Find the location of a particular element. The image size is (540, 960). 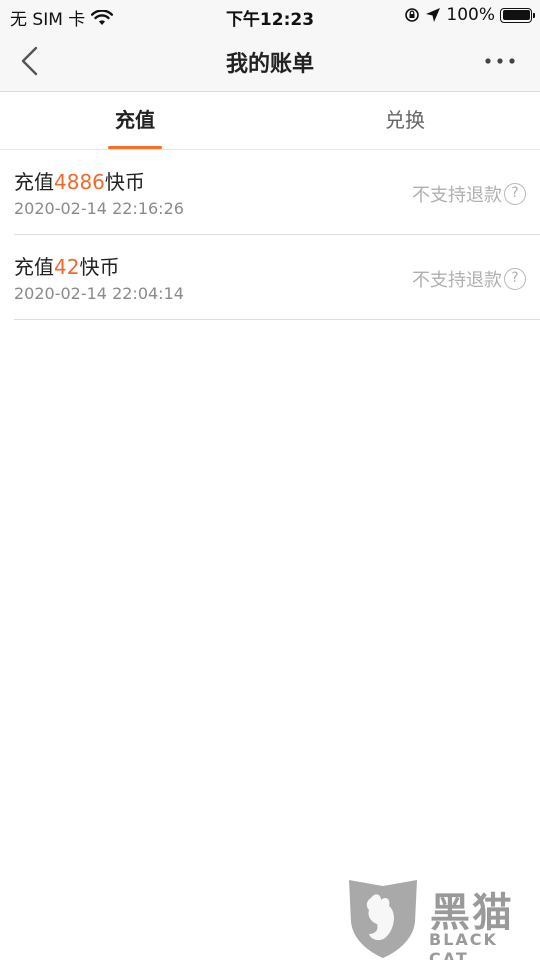

bill-item: 充值42快币 2020-02-14 22:04:14 不支持退款 ? is located at coordinates (277, 277).